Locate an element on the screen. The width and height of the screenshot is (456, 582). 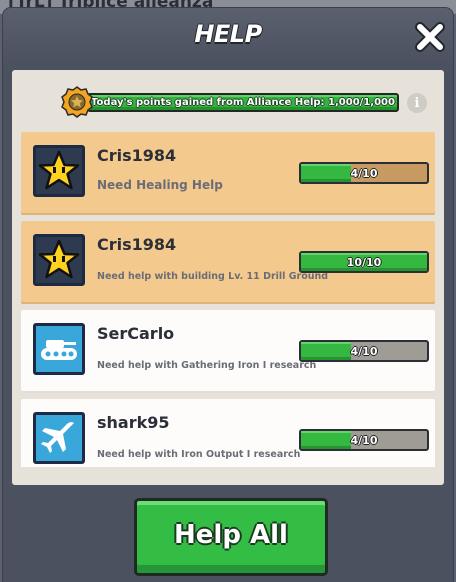
help-request-row: Cris1984 Need Healing Help 4/10 is located at coordinates (228, 173).